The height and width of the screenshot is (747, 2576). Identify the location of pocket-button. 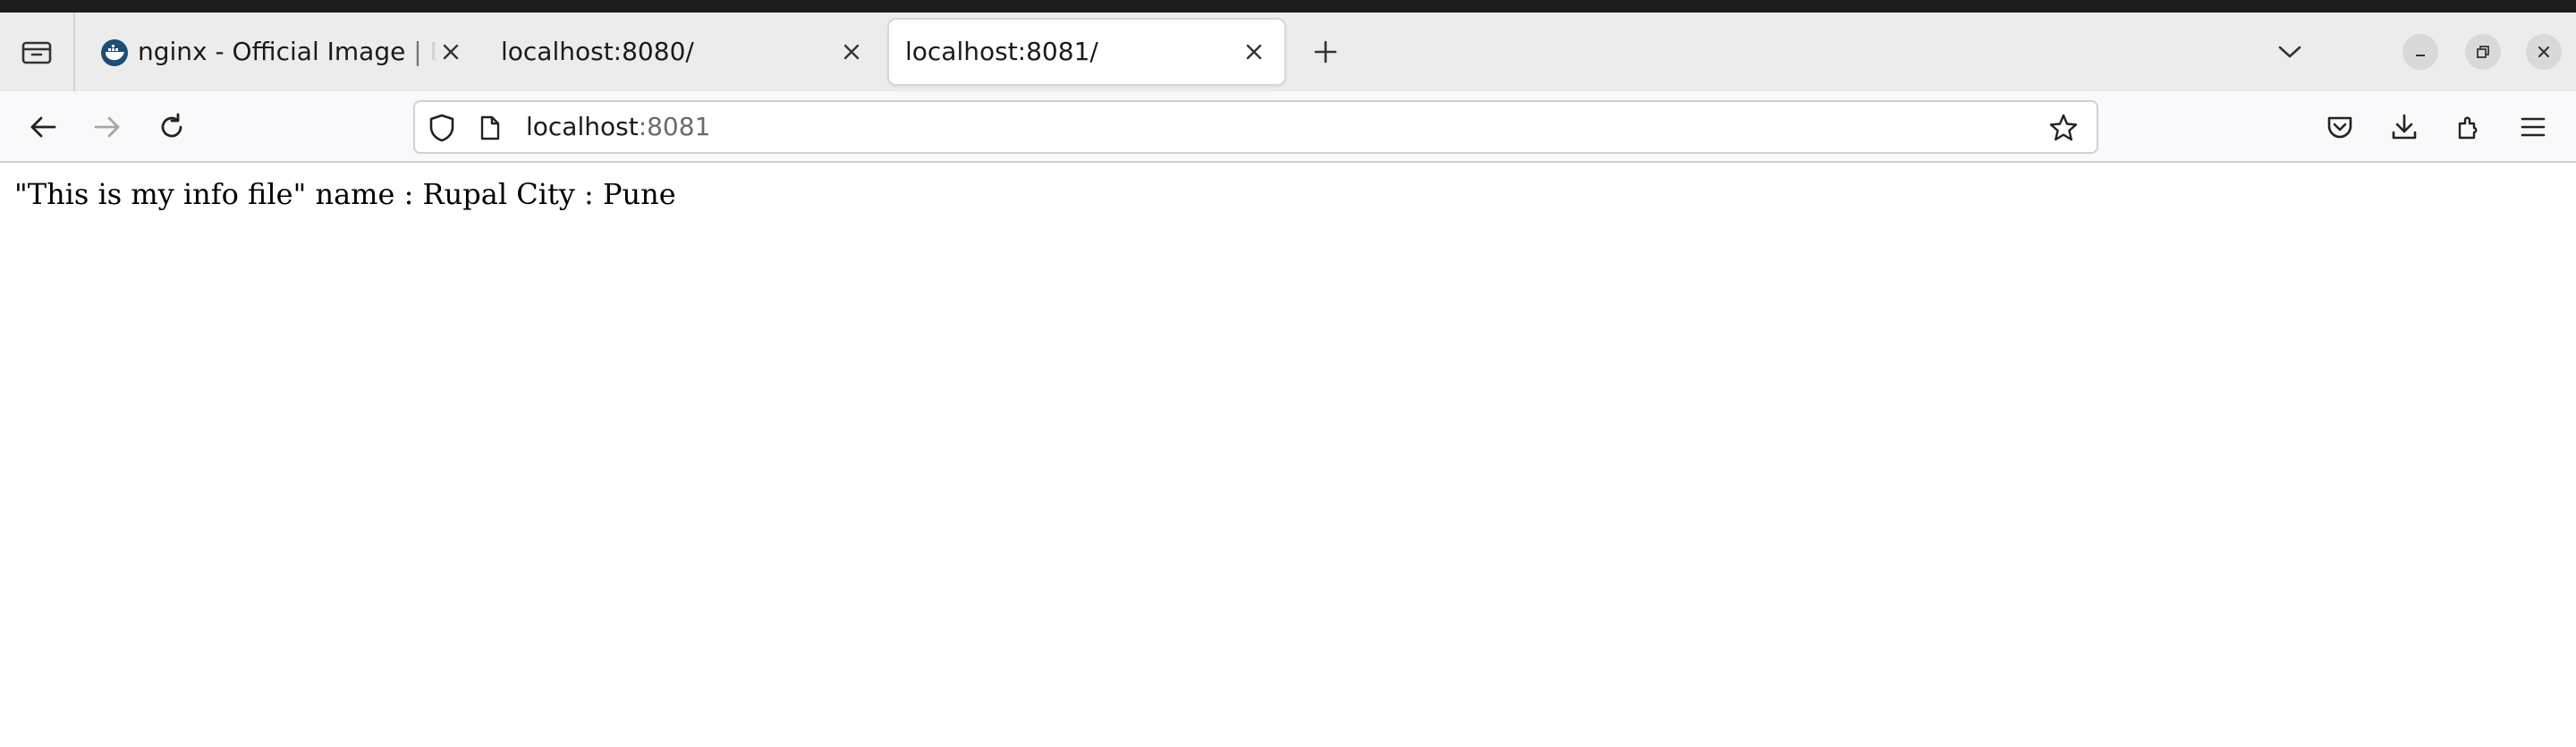
(2339, 127).